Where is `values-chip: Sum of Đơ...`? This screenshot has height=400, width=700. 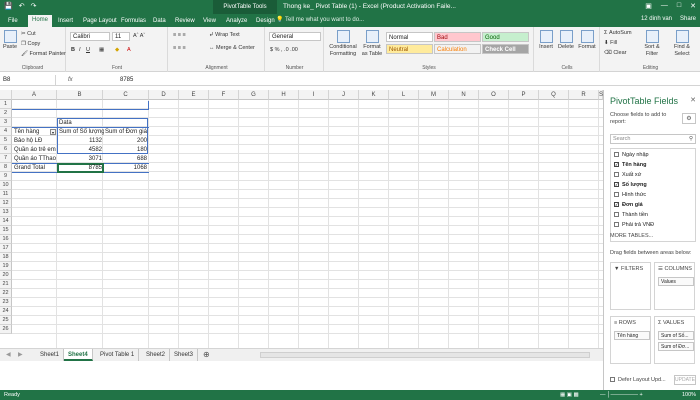 values-chip: Sum of Đơ... is located at coordinates (676, 346).